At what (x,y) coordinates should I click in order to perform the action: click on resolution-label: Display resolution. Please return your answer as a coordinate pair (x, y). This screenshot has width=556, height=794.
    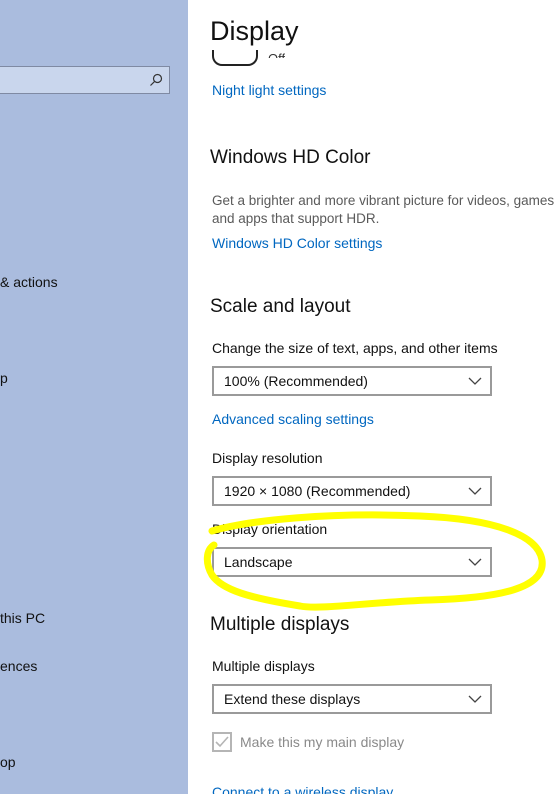
    Looking at the image, I should click on (267, 458).